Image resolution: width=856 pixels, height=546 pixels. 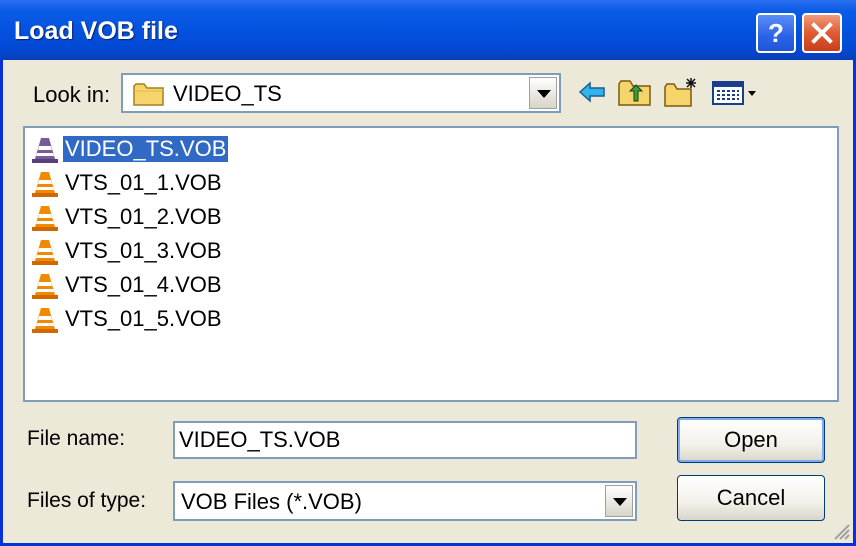 What do you see at coordinates (227, 93) in the screenshot?
I see `look-in-value: VIDEO_TS` at bounding box center [227, 93].